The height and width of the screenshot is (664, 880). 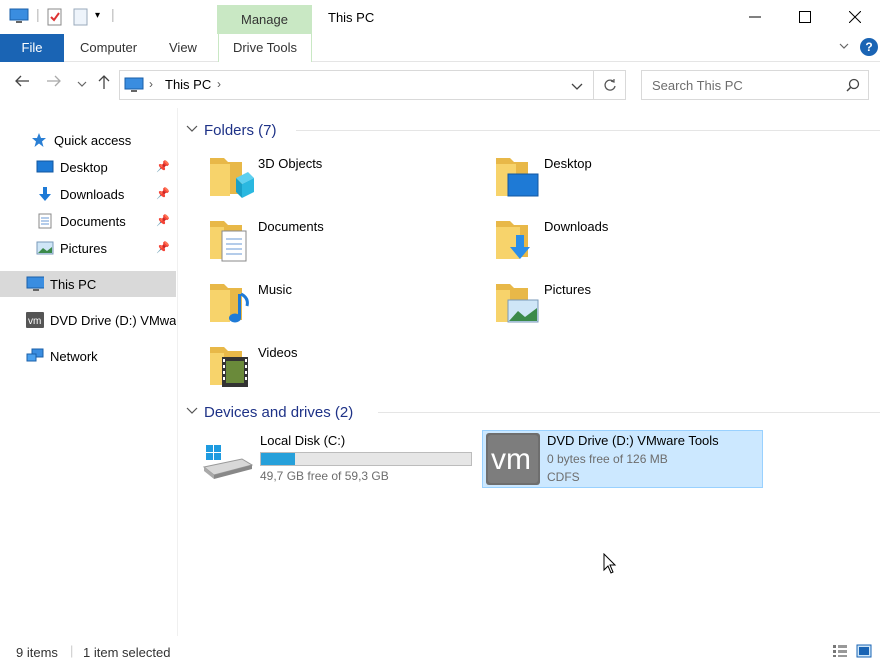 I want to click on nav-this-pc: This PC, so click(x=88, y=284).